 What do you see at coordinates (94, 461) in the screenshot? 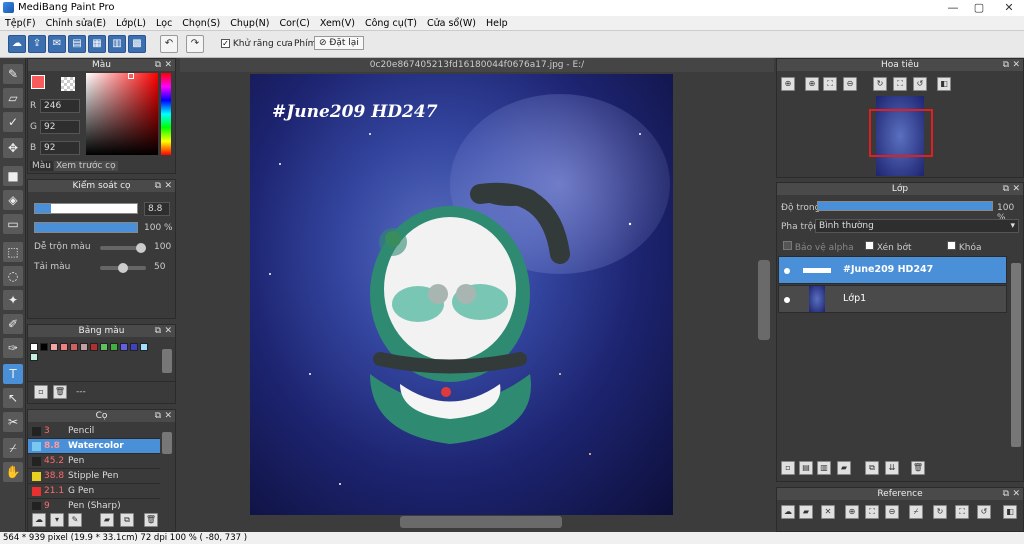
I see `brush-item: 45.2 Pen` at bounding box center [94, 461].